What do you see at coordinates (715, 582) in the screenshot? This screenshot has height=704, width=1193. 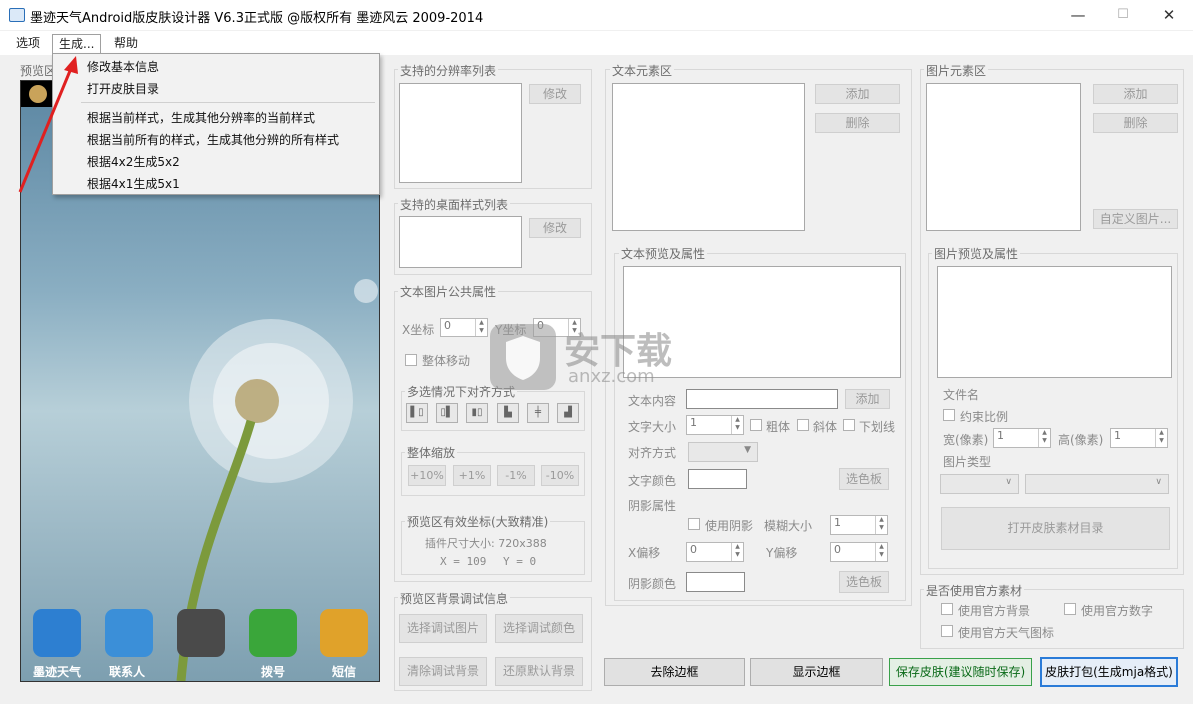 I see `shadow-color-swatch` at bounding box center [715, 582].